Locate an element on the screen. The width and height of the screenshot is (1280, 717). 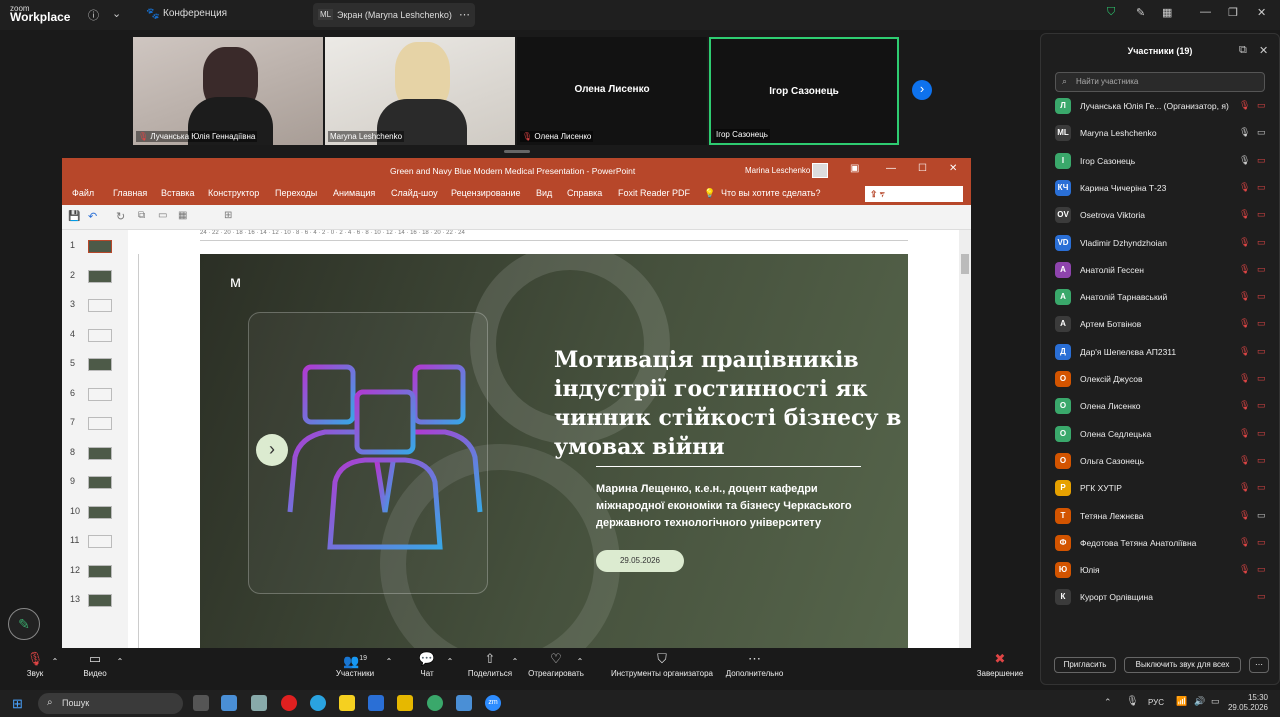
more-icon: ⋯ is located at coordinates (464, 14).